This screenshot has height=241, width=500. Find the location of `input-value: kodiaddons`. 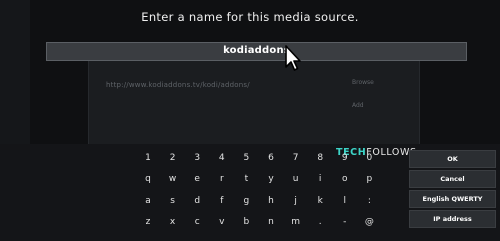

input-value: kodiaddons is located at coordinates (256, 50).